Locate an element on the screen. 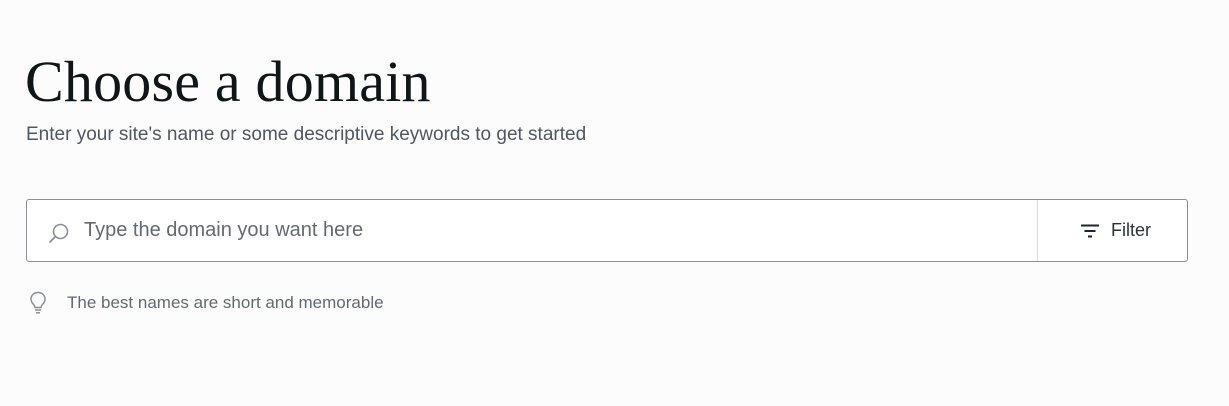 Image resolution: width=1229 pixels, height=406 pixels. tip-text: The best names are short and memorable is located at coordinates (225, 302).